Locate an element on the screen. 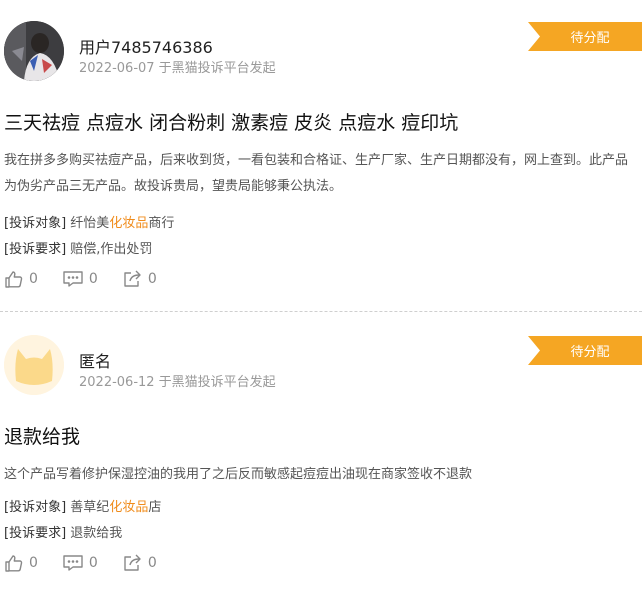 The image size is (642, 594). target-name: 善草纪化妆品店 is located at coordinates (115, 507).